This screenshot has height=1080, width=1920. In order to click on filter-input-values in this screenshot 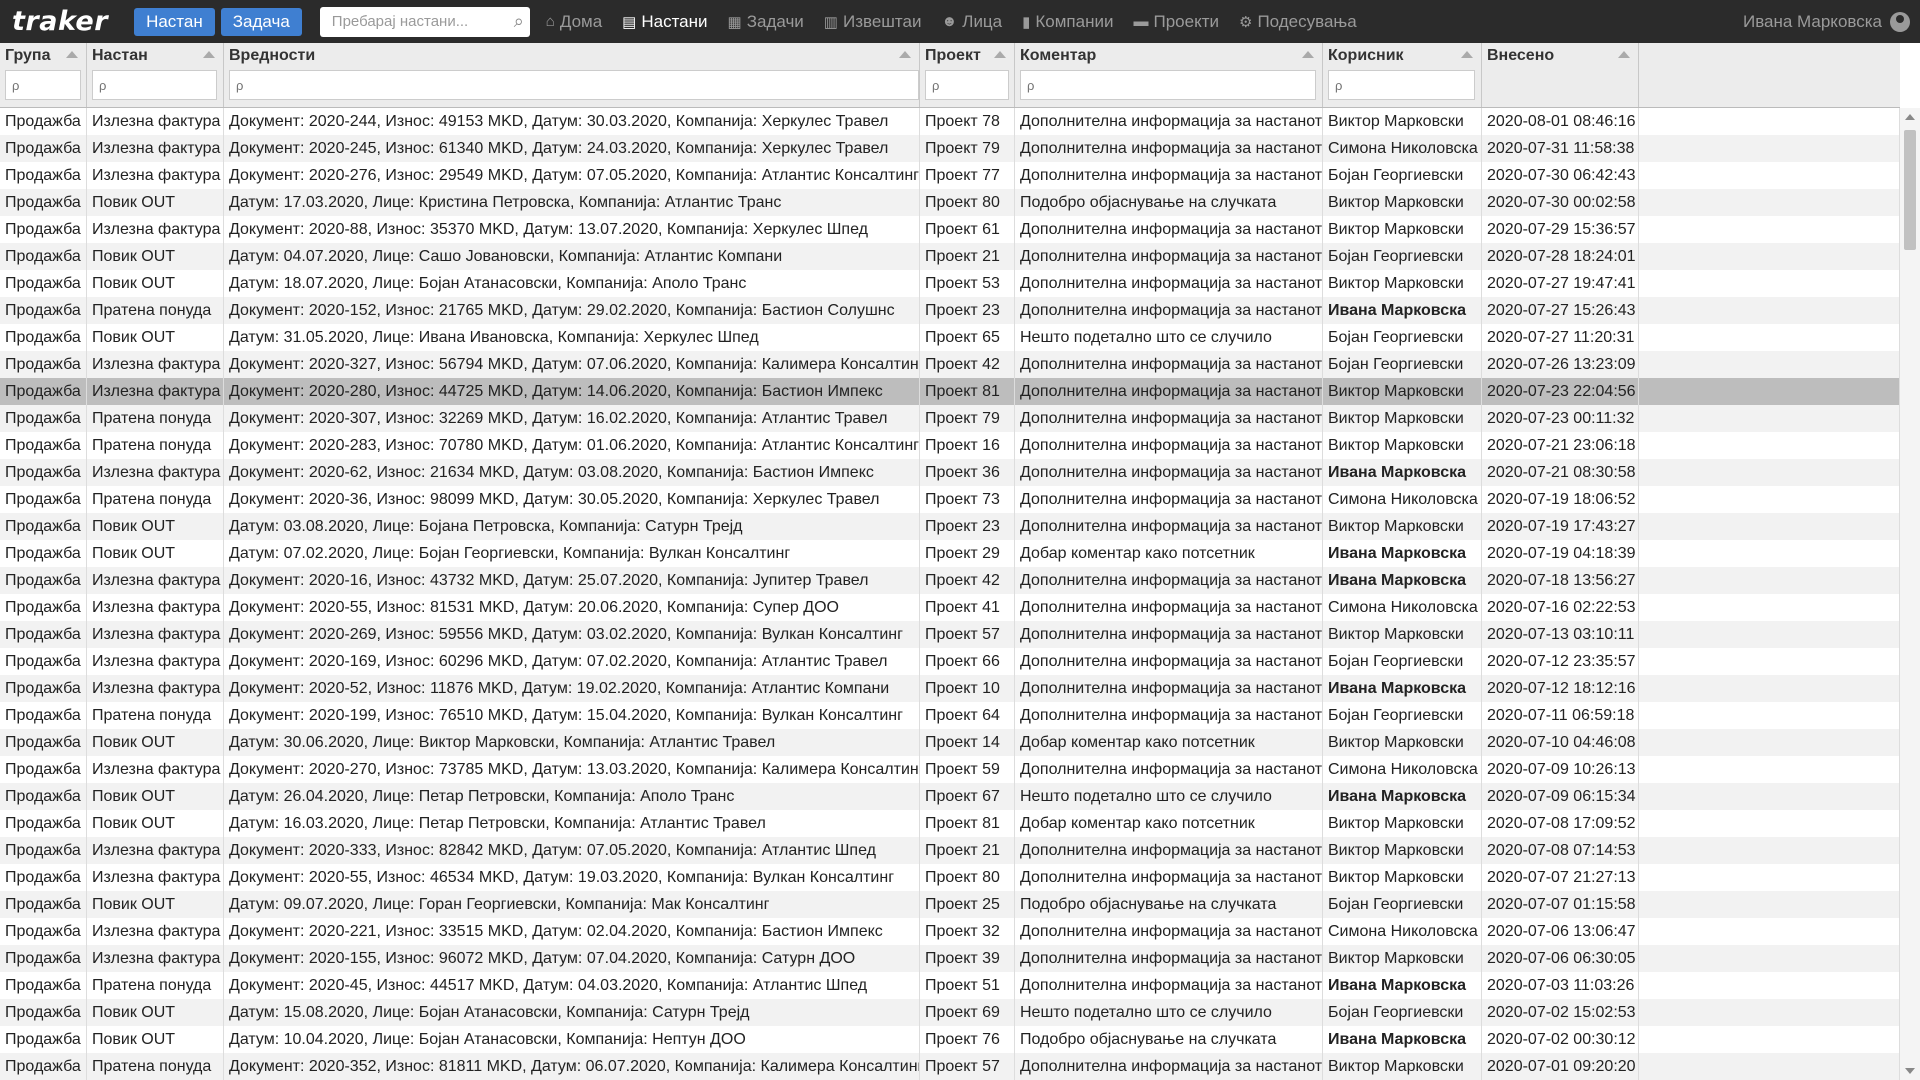, I will do `click(574, 85)`.